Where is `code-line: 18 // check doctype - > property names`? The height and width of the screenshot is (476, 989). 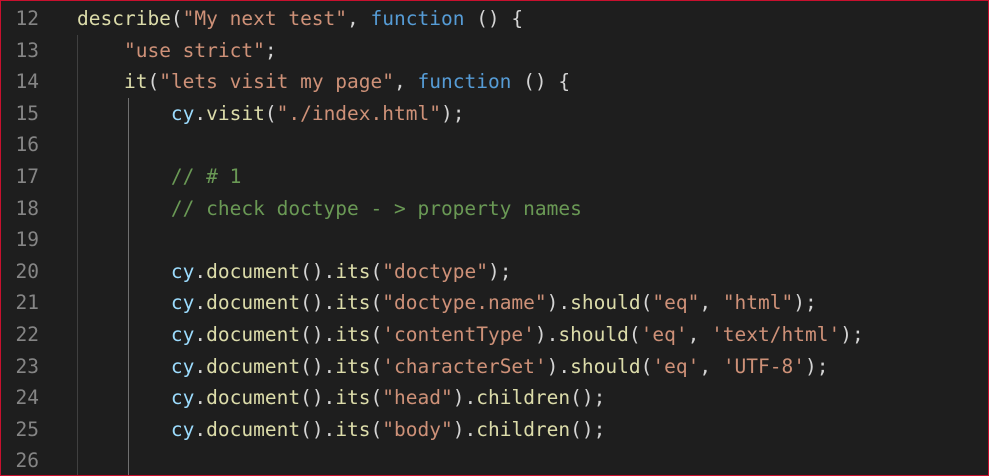 code-line: 18 // check doctype - > property names is located at coordinates (494, 208).